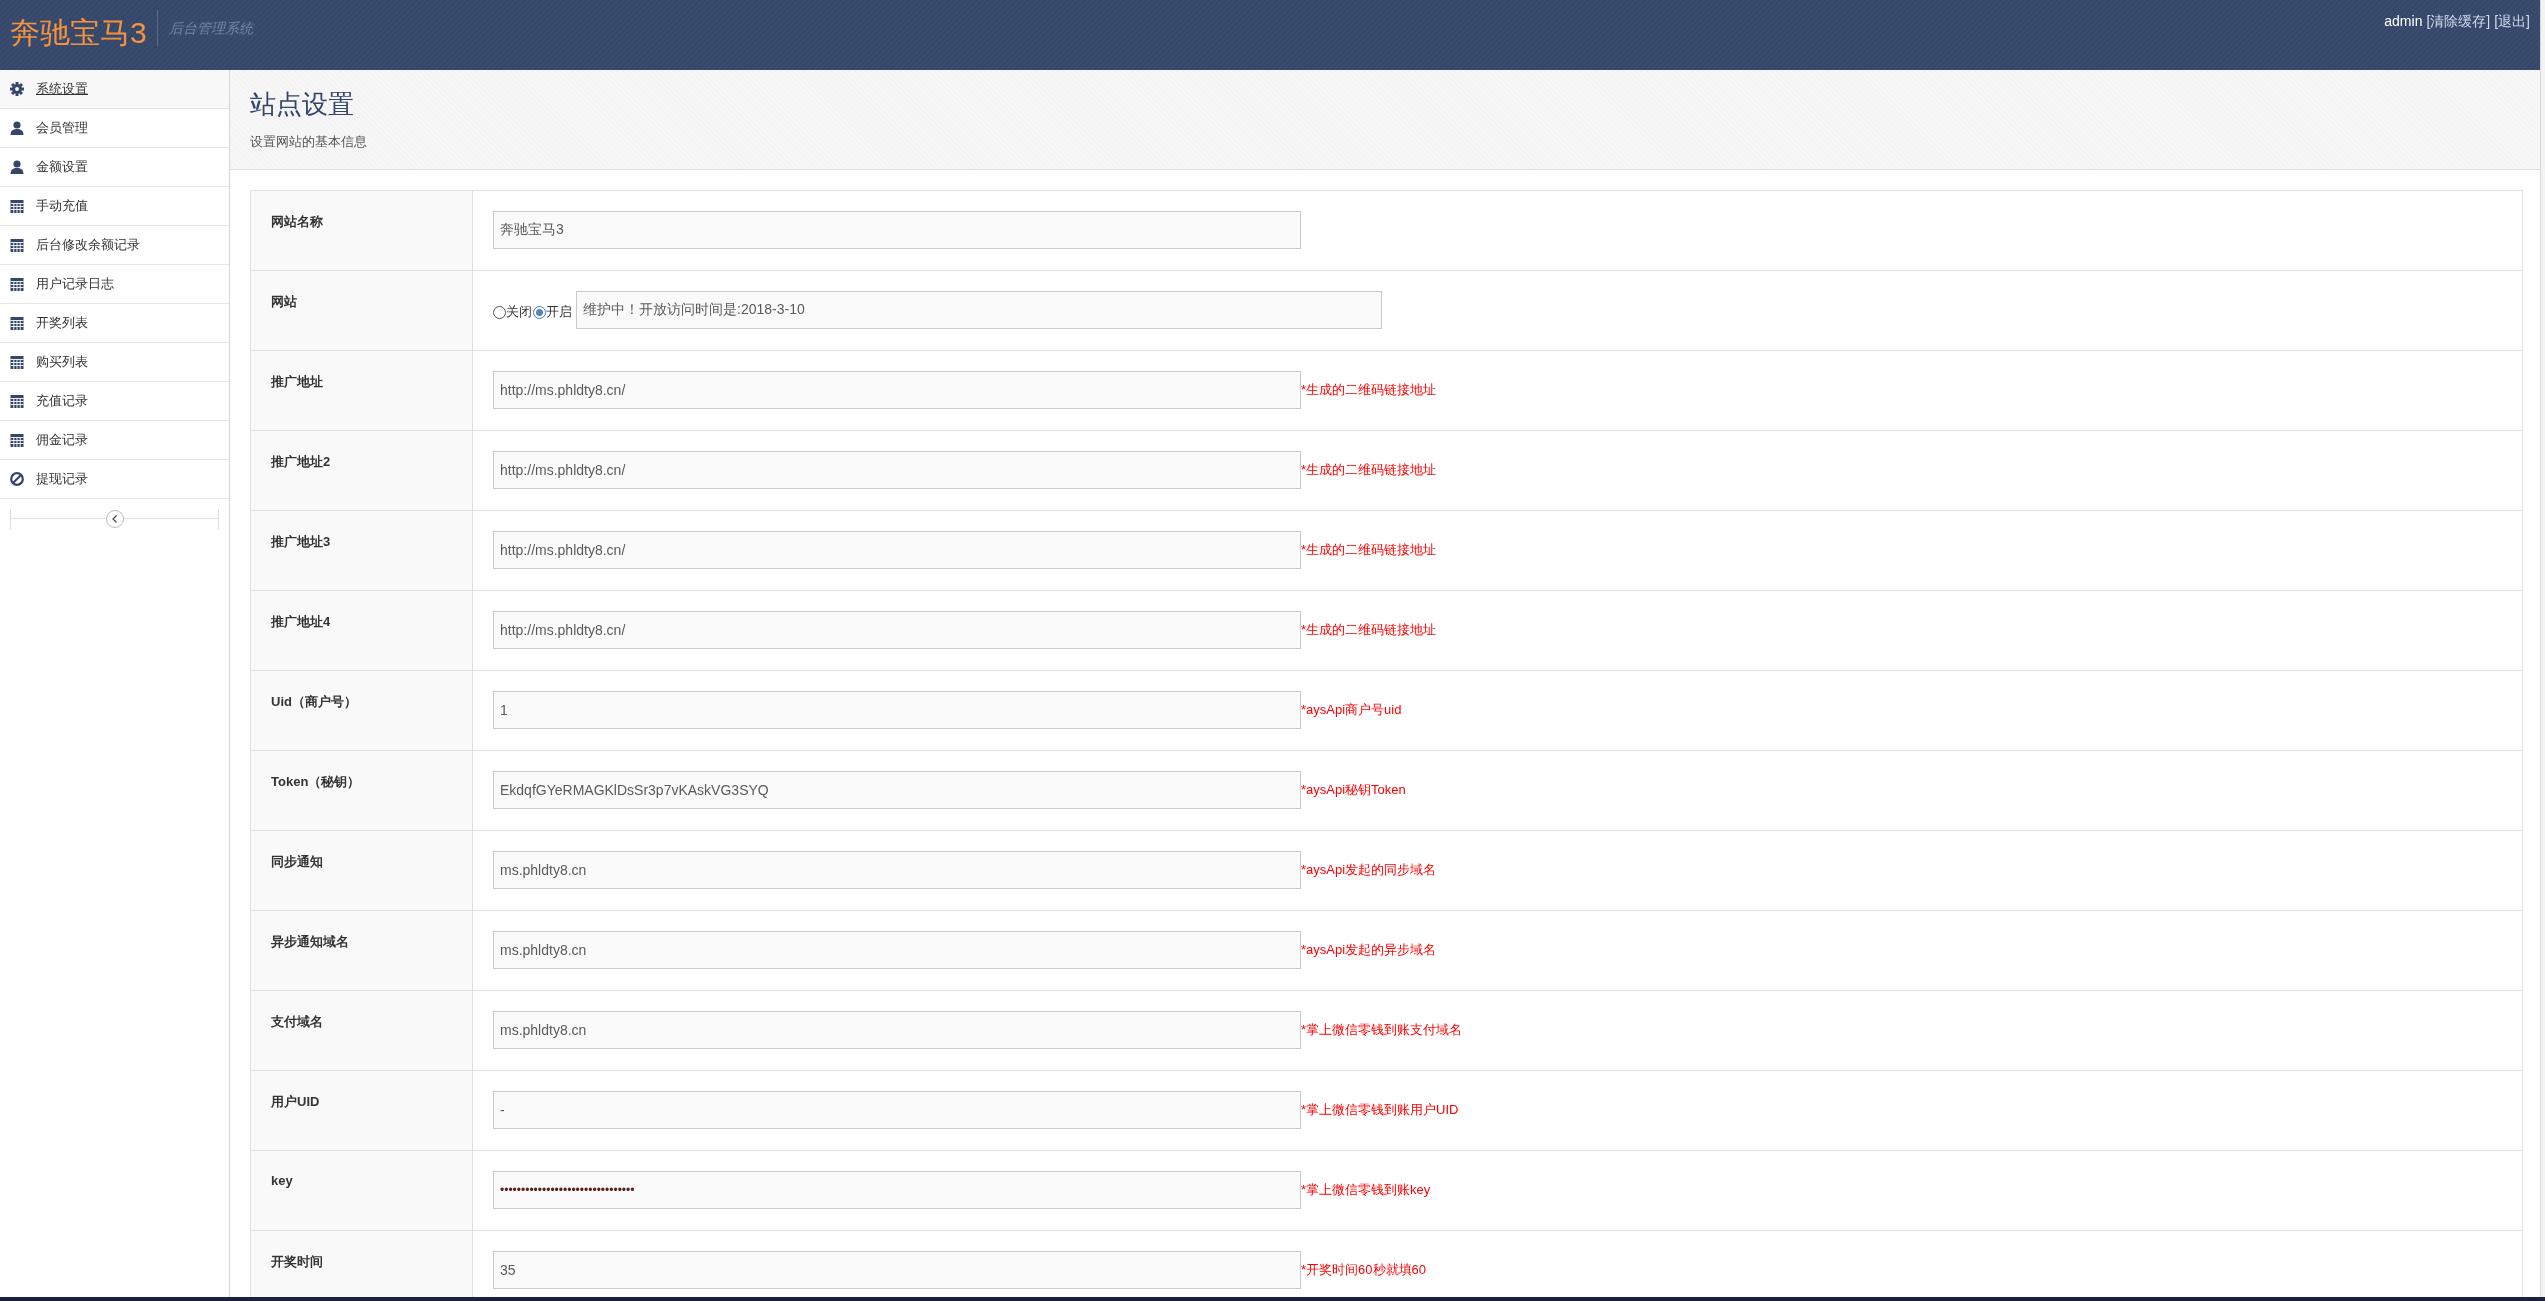  Describe the element at coordinates (361, 630) in the screenshot. I see `field-label: 推广地址4` at that location.